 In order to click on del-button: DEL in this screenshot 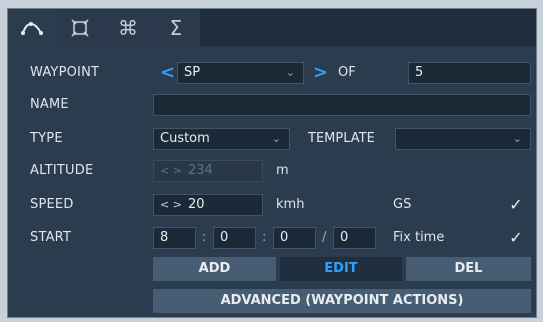, I will do `click(468, 269)`.